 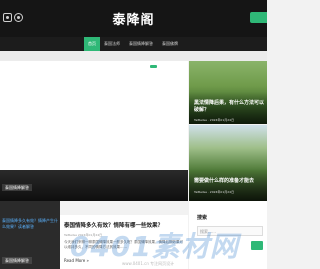 What do you see at coordinates (133, 18) in the screenshot?
I see `site-title: 泰降阁` at bounding box center [133, 18].